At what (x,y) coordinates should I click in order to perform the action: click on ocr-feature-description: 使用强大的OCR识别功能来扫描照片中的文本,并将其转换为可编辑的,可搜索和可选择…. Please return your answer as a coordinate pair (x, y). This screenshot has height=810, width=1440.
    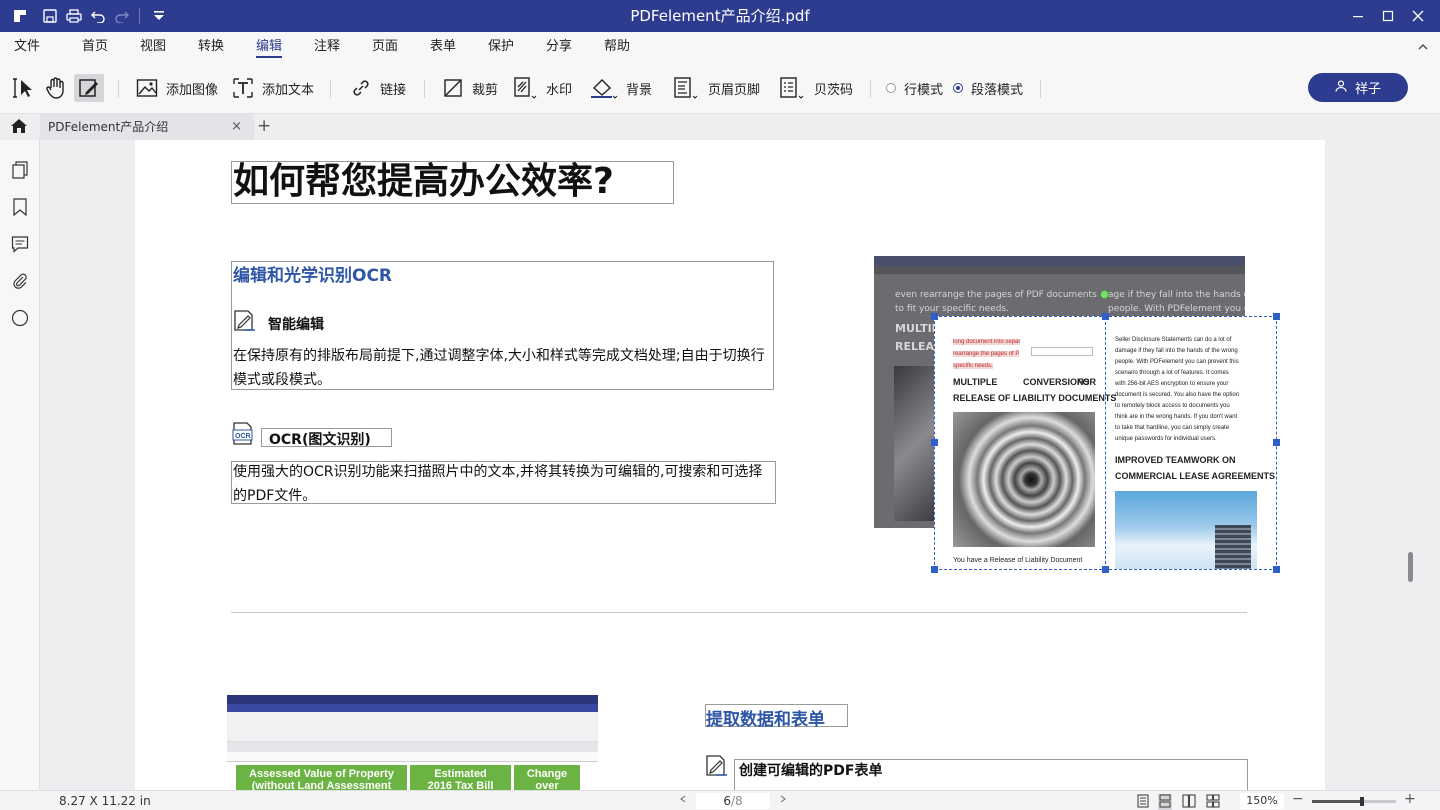
    Looking at the image, I should click on (498, 484).